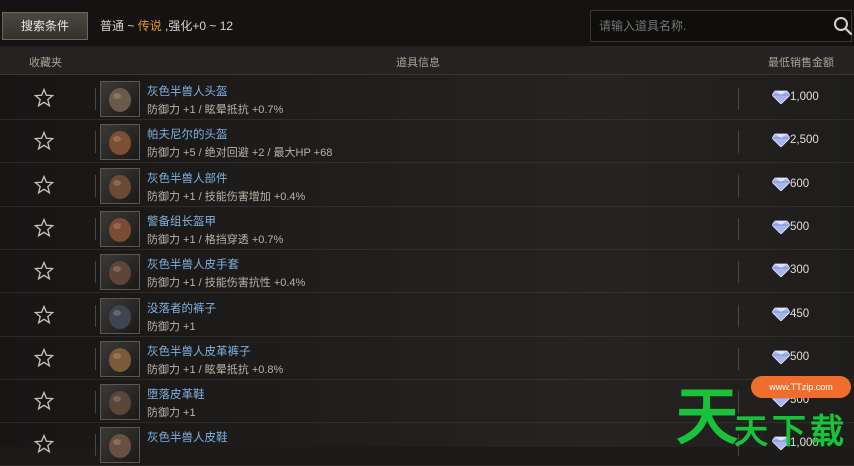  What do you see at coordinates (427, 315) in the screenshot?
I see `table-row: 没落者的裤子 防御力 +1 450` at bounding box center [427, 315].